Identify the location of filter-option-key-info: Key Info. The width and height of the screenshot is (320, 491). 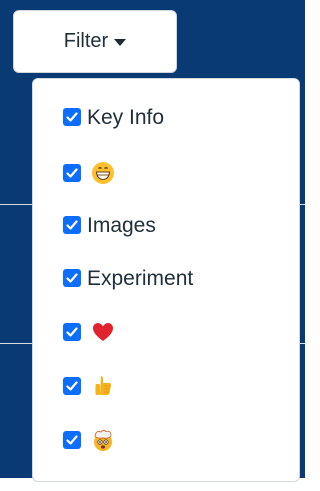
(113, 117).